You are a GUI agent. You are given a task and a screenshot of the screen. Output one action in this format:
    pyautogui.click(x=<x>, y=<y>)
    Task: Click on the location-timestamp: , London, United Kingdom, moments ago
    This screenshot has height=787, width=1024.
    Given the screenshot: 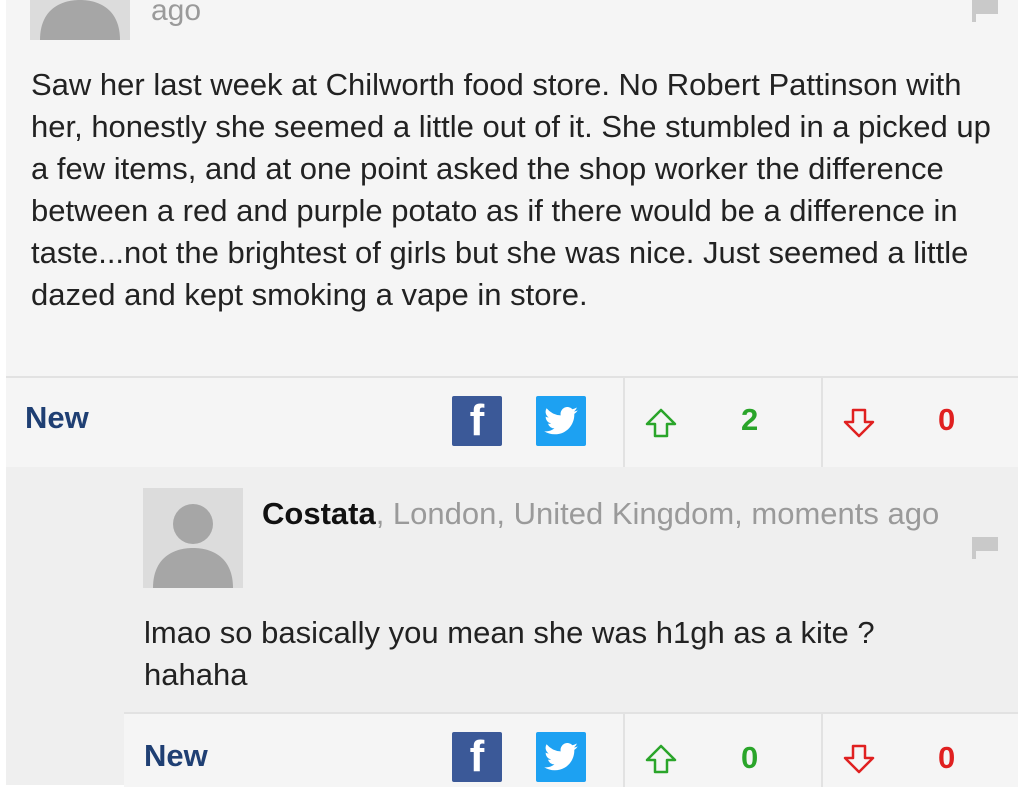 What is the action you would take?
    pyautogui.click(x=657, y=513)
    